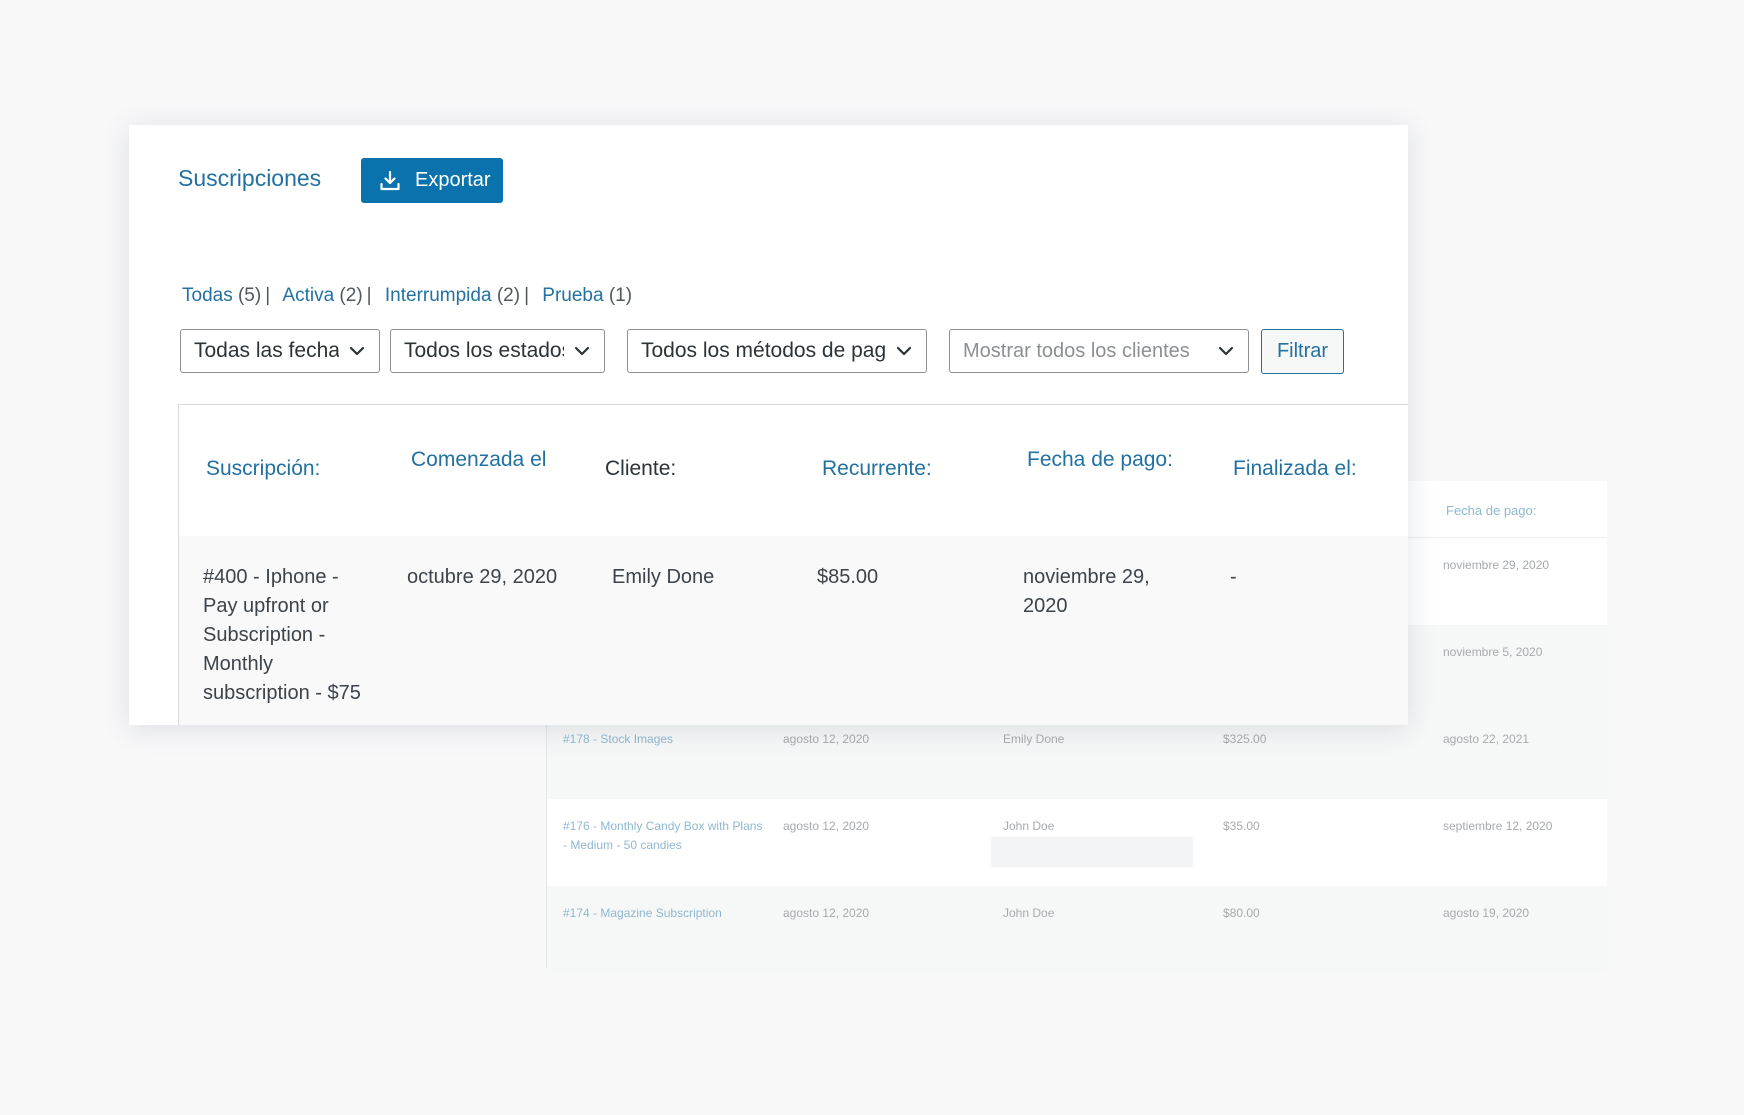  Describe the element at coordinates (263, 469) in the screenshot. I see `column-header-subscription: Suscripción:` at that location.